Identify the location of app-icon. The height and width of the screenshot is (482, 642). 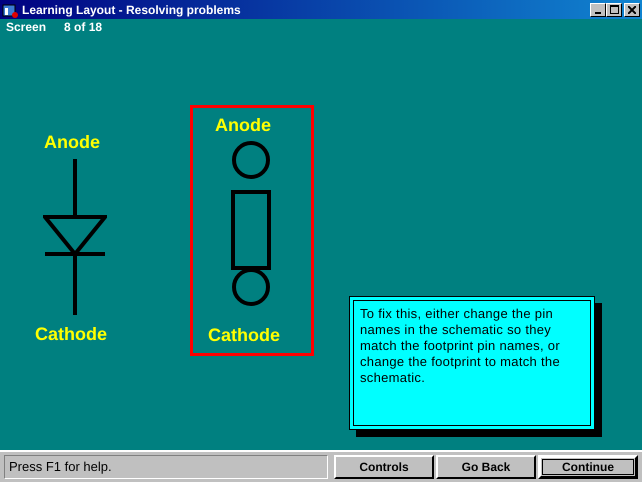
(10, 10).